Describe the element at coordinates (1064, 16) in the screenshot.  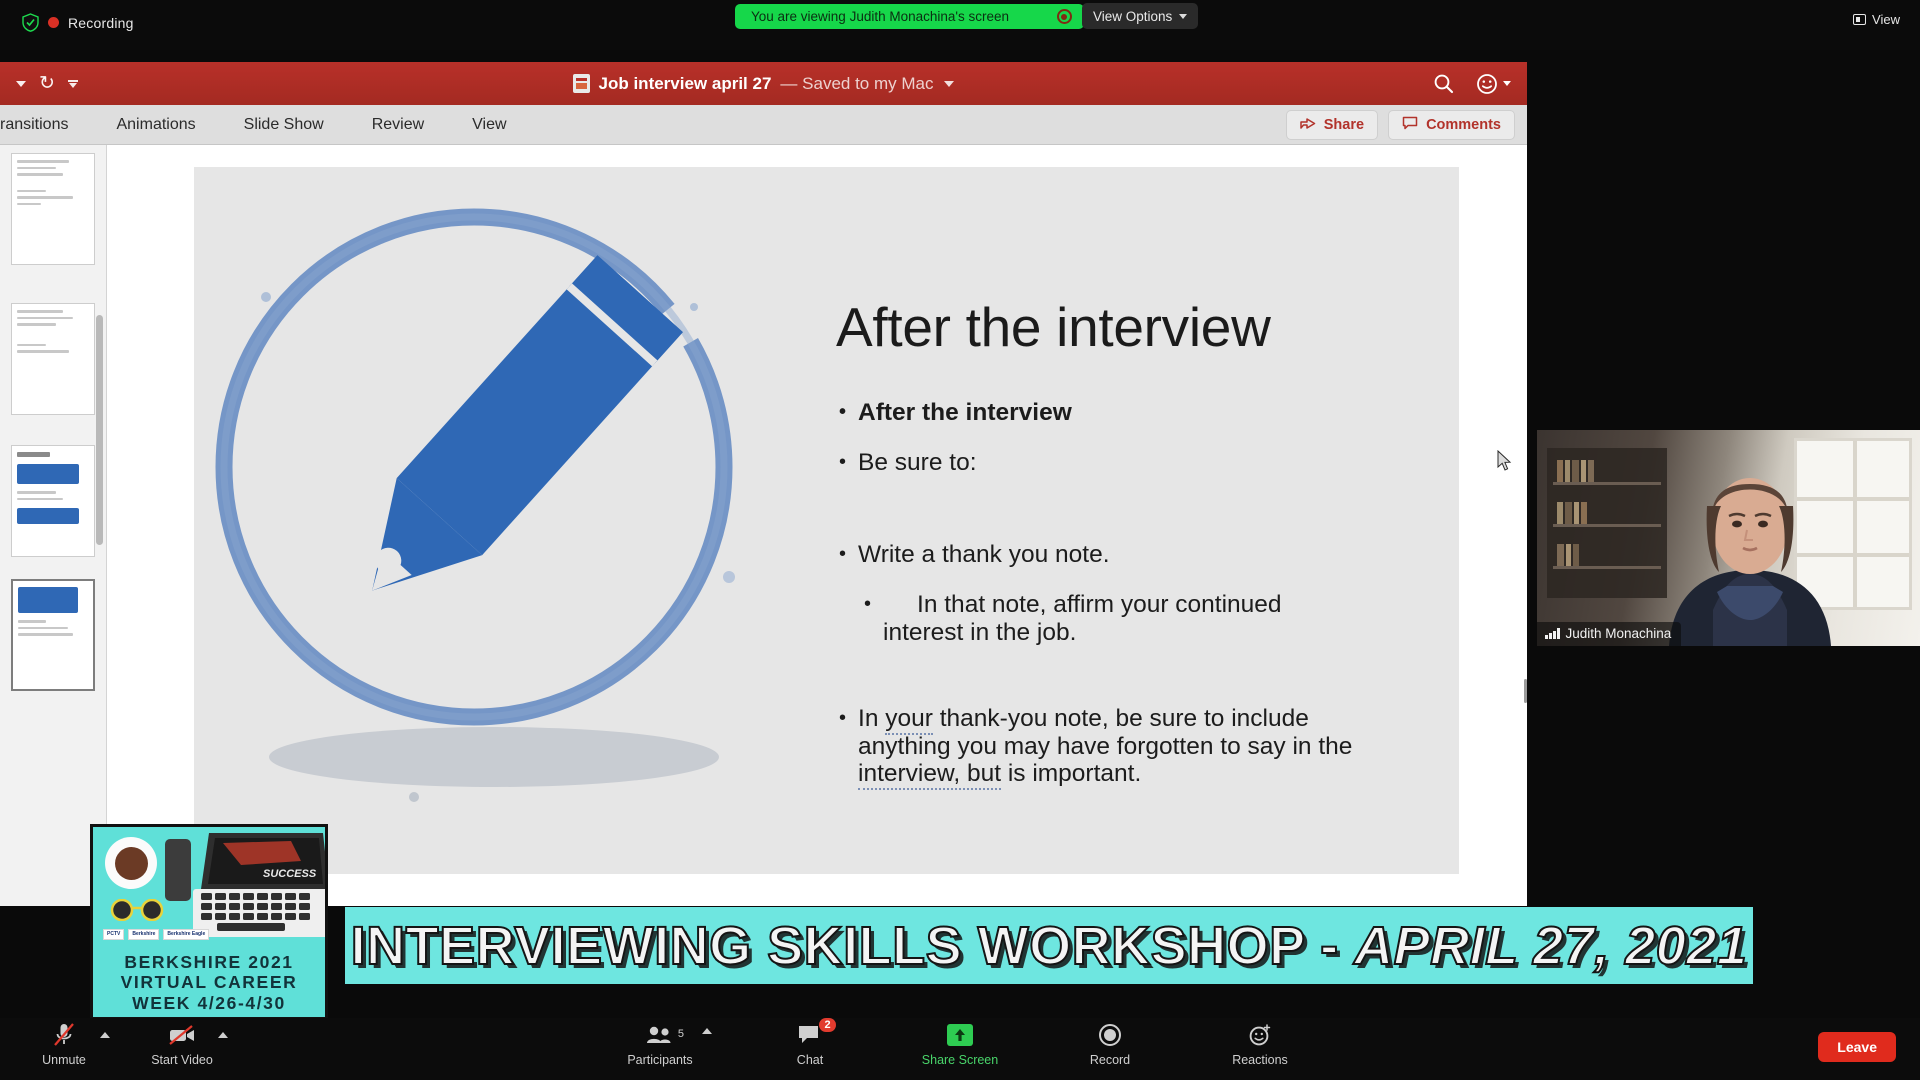
I see `screen-share-status-icon` at that location.